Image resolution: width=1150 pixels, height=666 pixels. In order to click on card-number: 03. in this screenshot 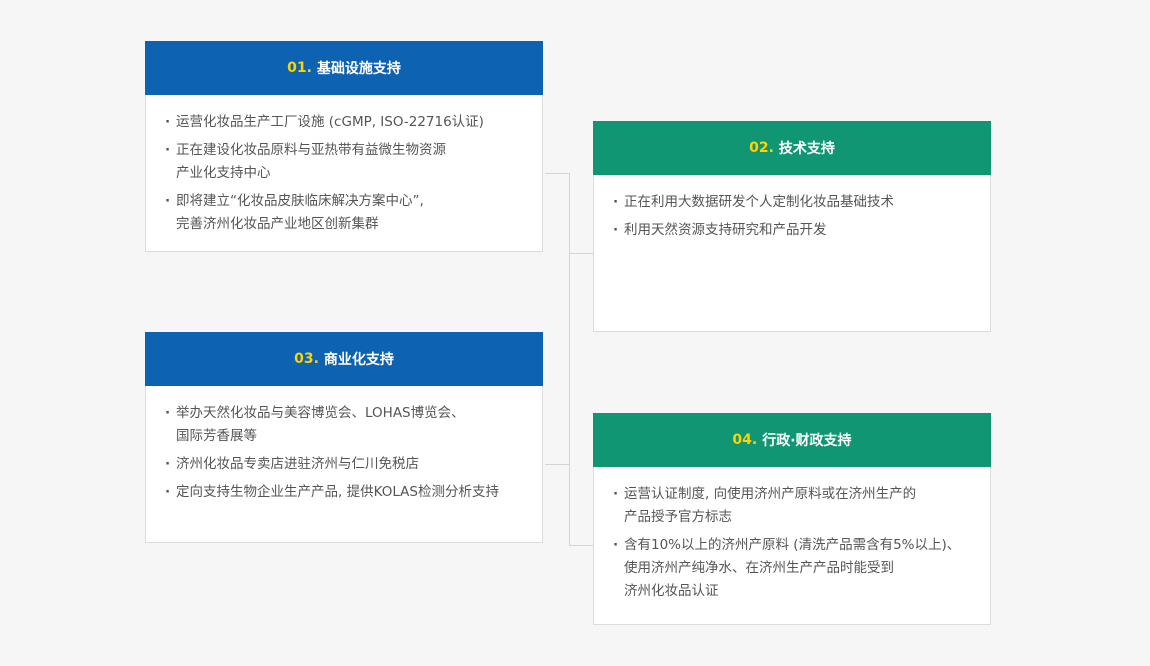, I will do `click(306, 359)`.